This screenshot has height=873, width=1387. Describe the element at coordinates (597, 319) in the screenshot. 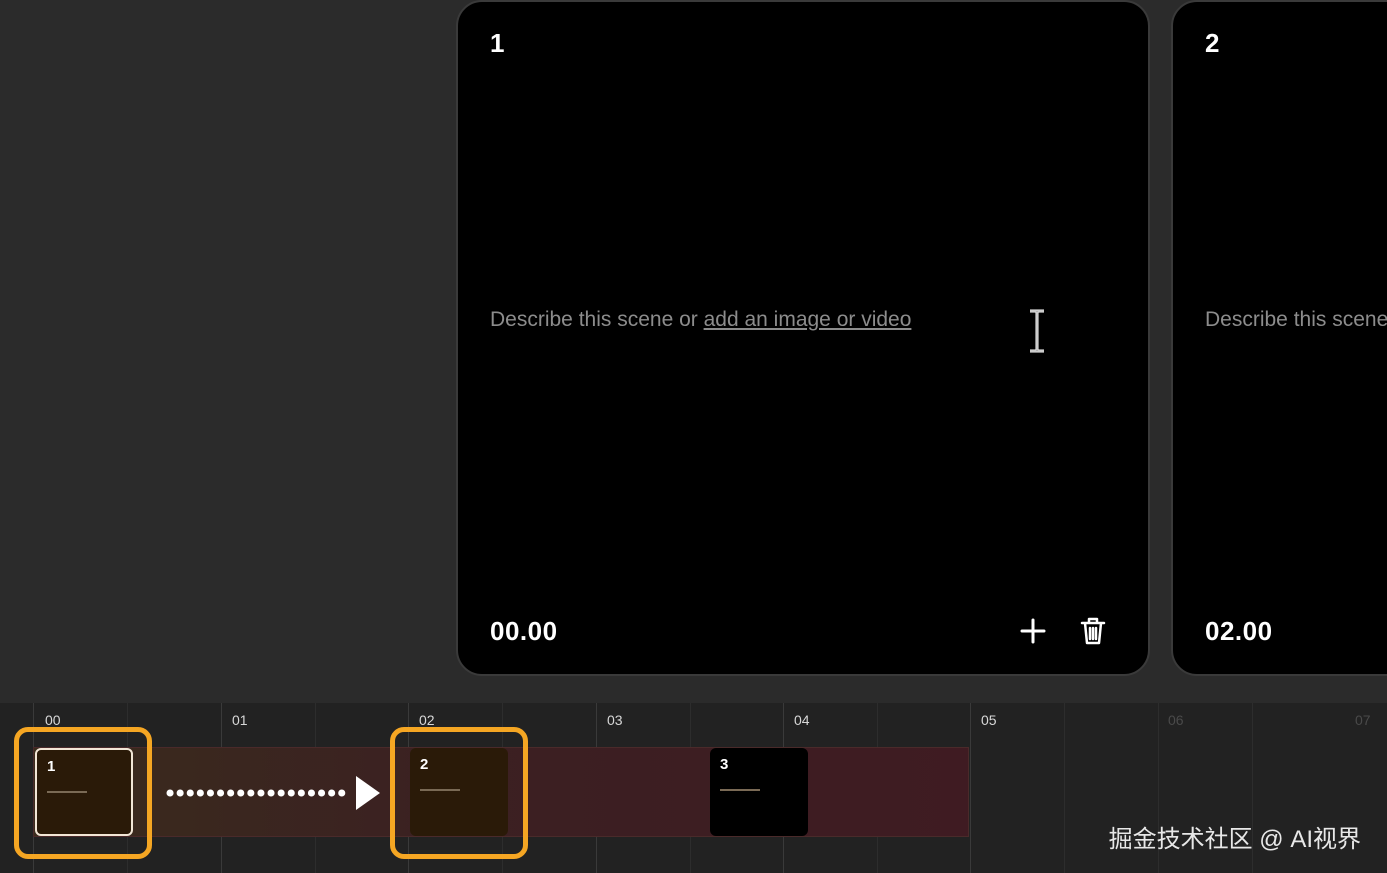

I see `scene-prompt-text: Describe this scene or` at that location.